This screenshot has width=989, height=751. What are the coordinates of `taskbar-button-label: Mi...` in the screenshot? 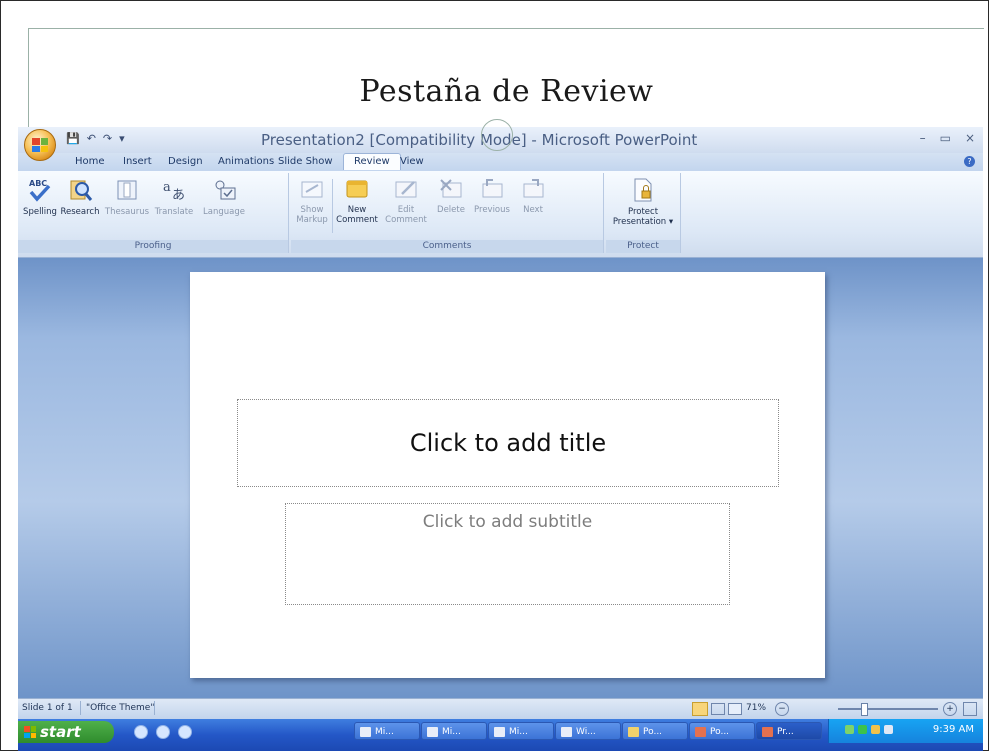 It's located at (451, 732).